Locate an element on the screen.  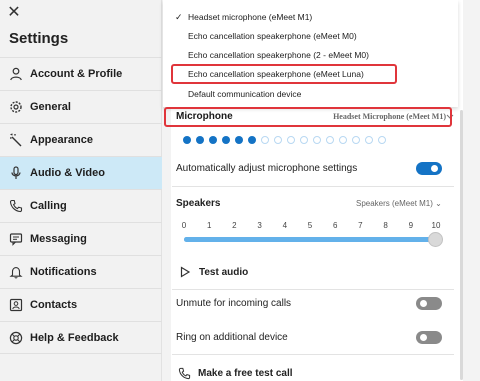
contacts-icon is located at coordinates (16, 305).